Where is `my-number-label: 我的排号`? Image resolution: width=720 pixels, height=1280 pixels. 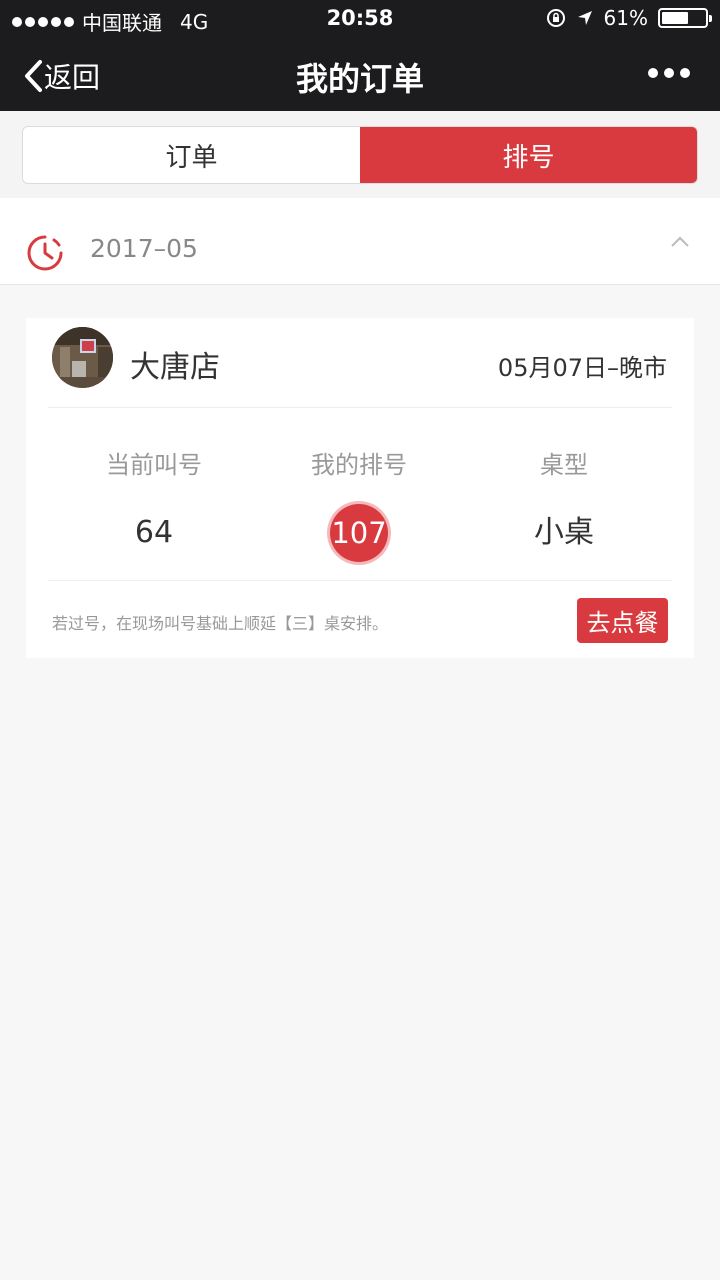
my-number-label: 我的排号 is located at coordinates (359, 465).